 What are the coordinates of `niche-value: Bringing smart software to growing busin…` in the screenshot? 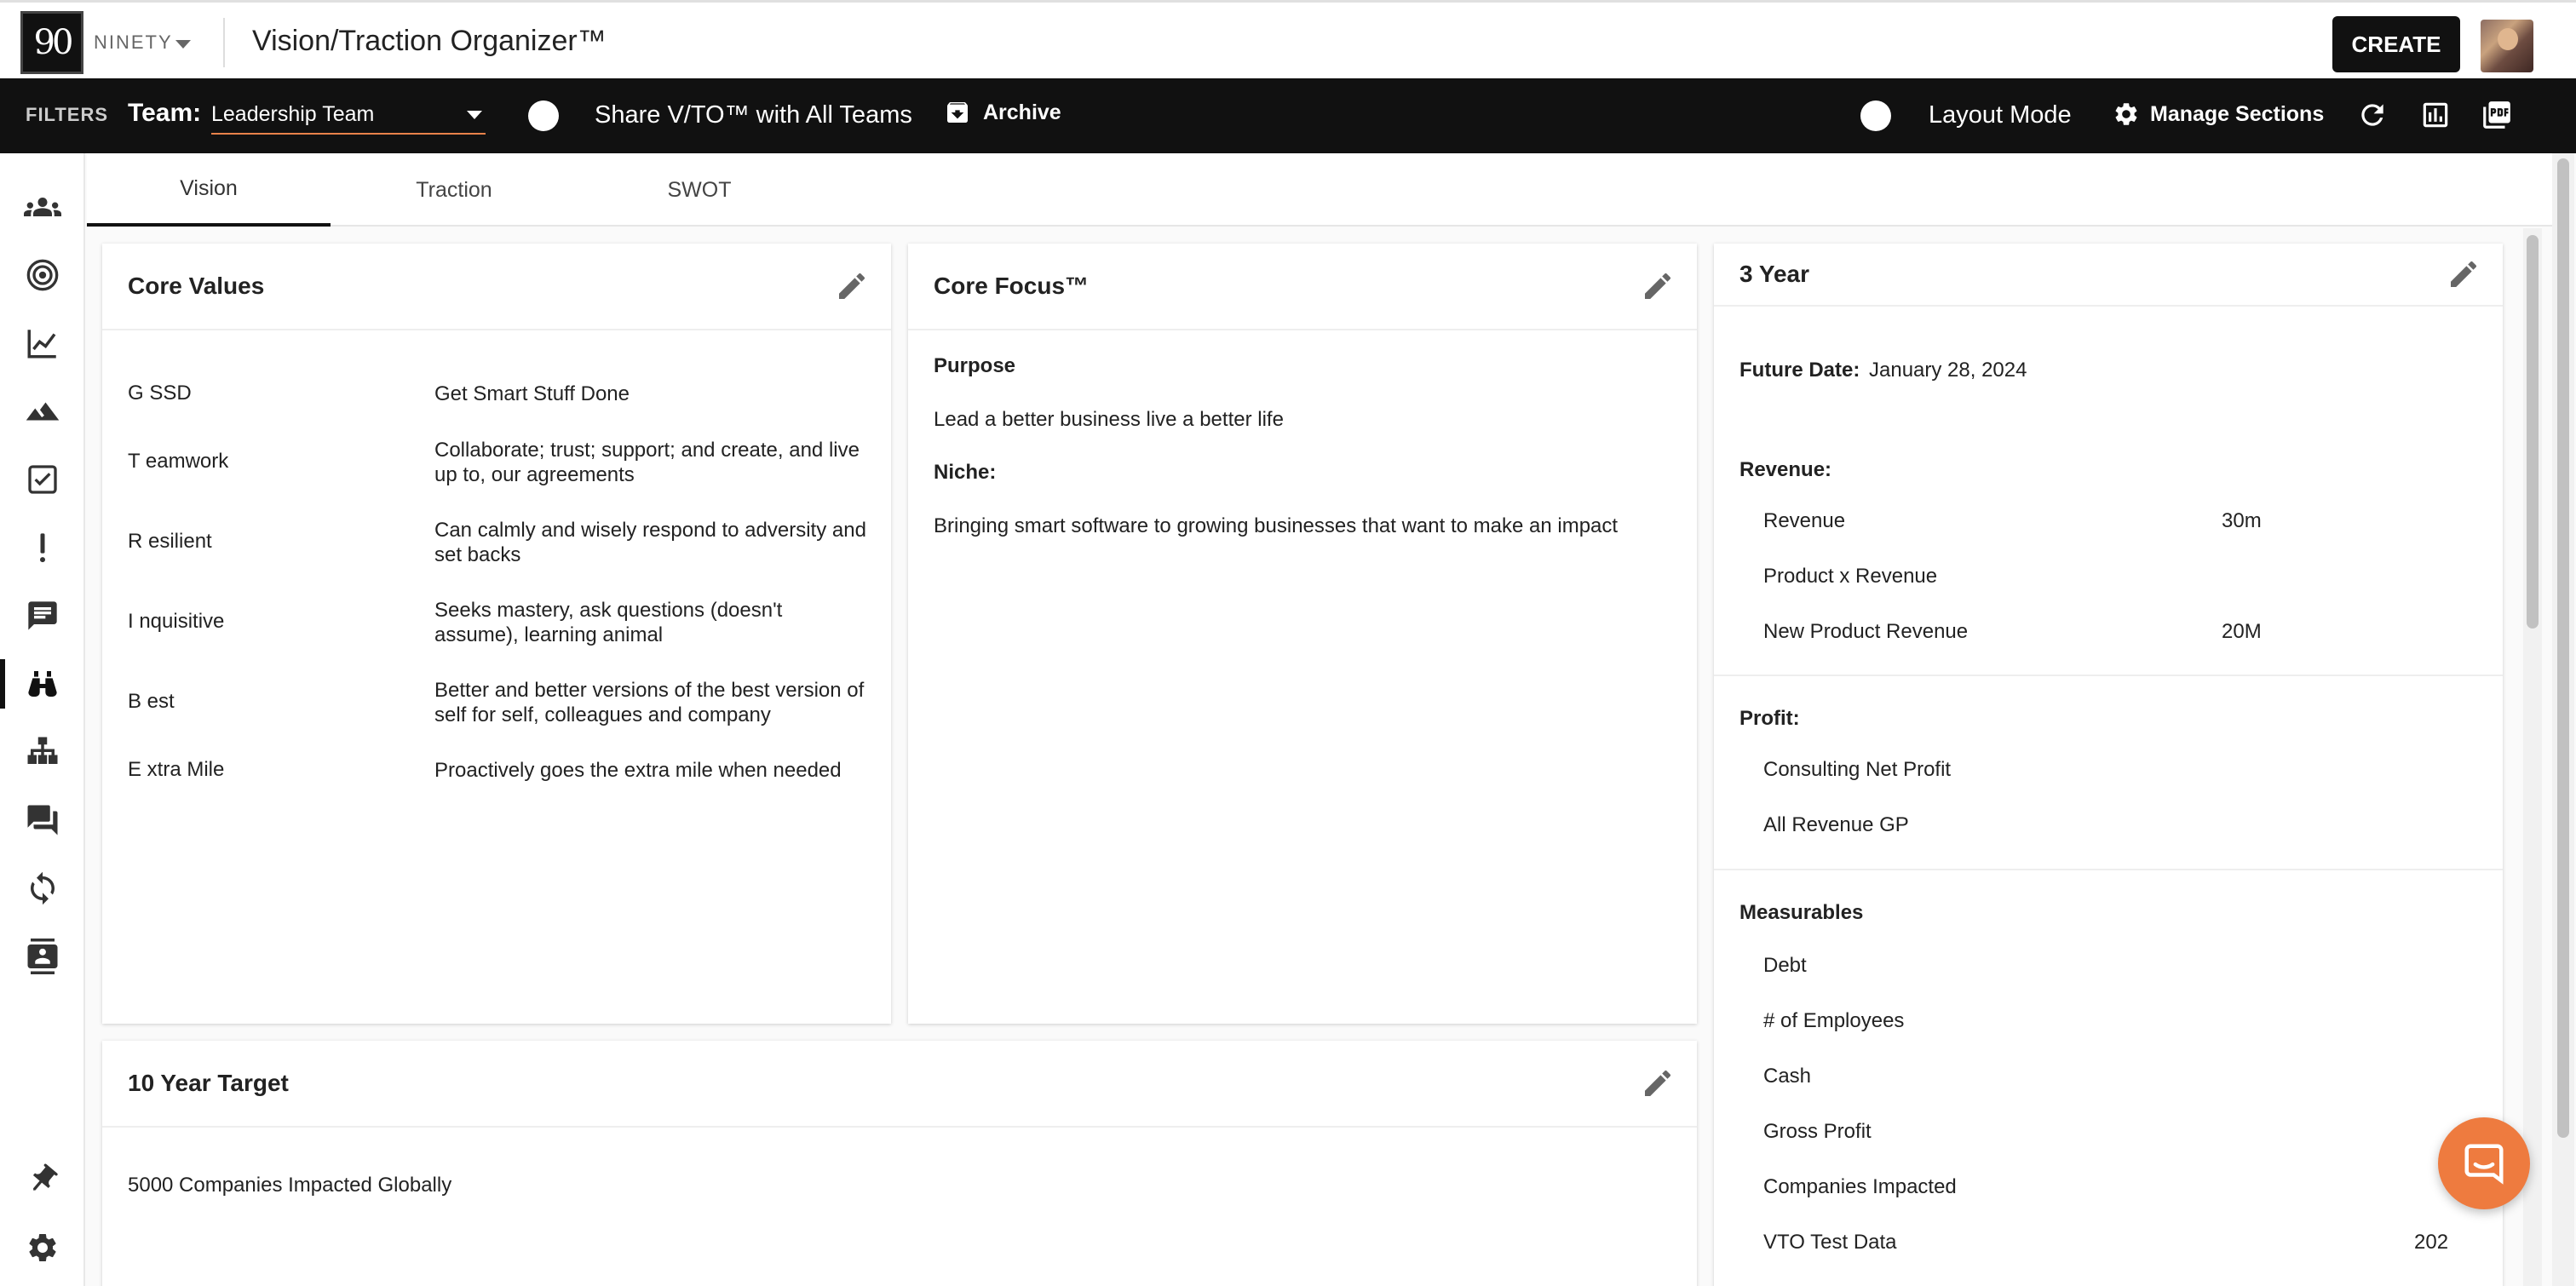 It's located at (1277, 526).